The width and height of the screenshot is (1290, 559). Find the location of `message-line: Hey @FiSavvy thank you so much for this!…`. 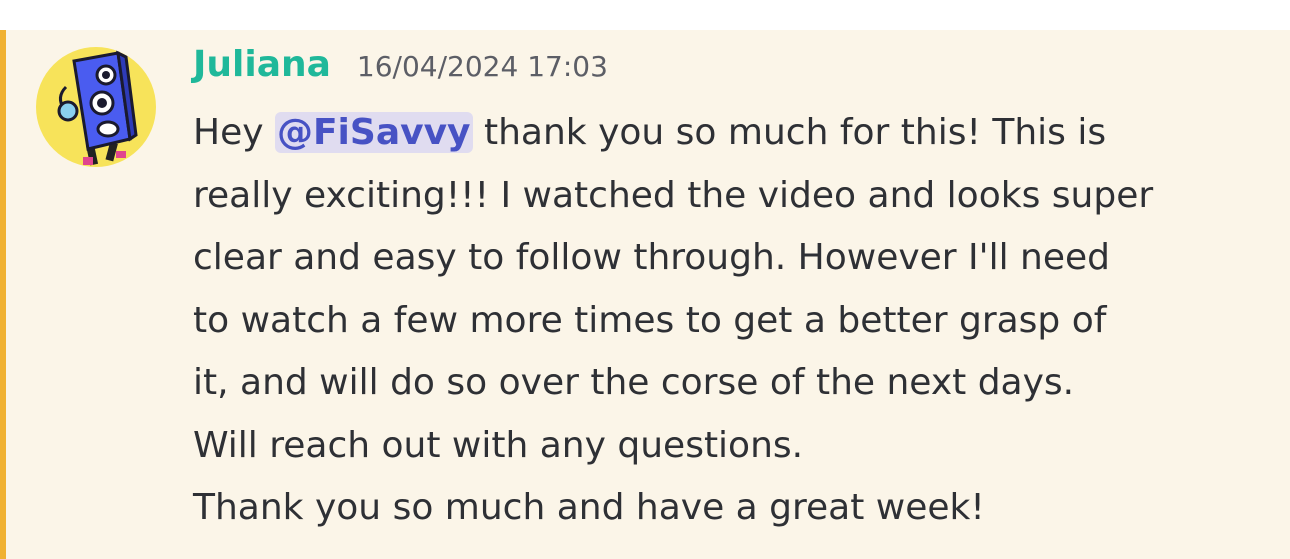

message-line: Hey @FiSavvy thank you so much for this!… is located at coordinates (733, 133).